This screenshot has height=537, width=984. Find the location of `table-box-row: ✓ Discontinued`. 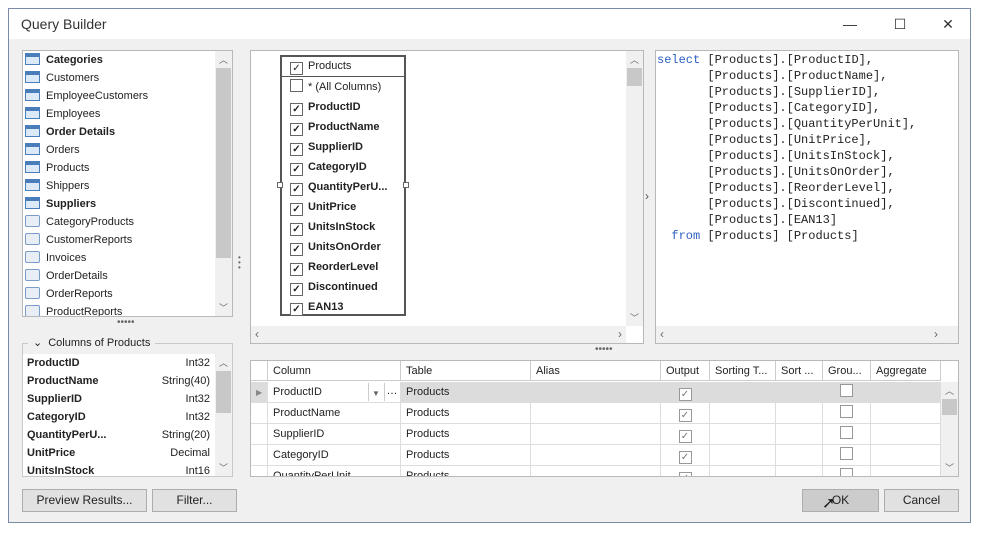

table-box-row: ✓ Discontinued is located at coordinates (334, 287).